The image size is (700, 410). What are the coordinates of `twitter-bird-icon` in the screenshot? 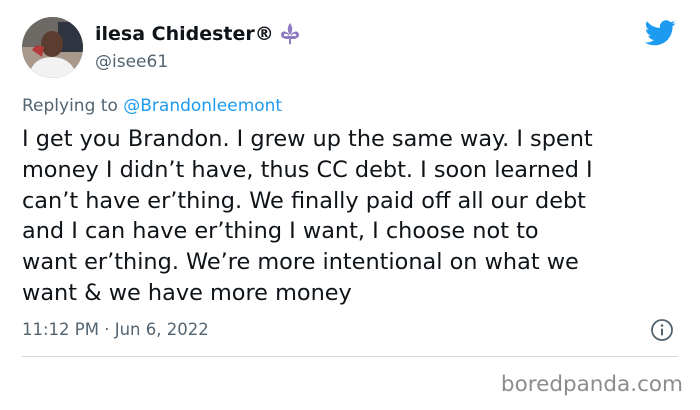 It's located at (660, 33).